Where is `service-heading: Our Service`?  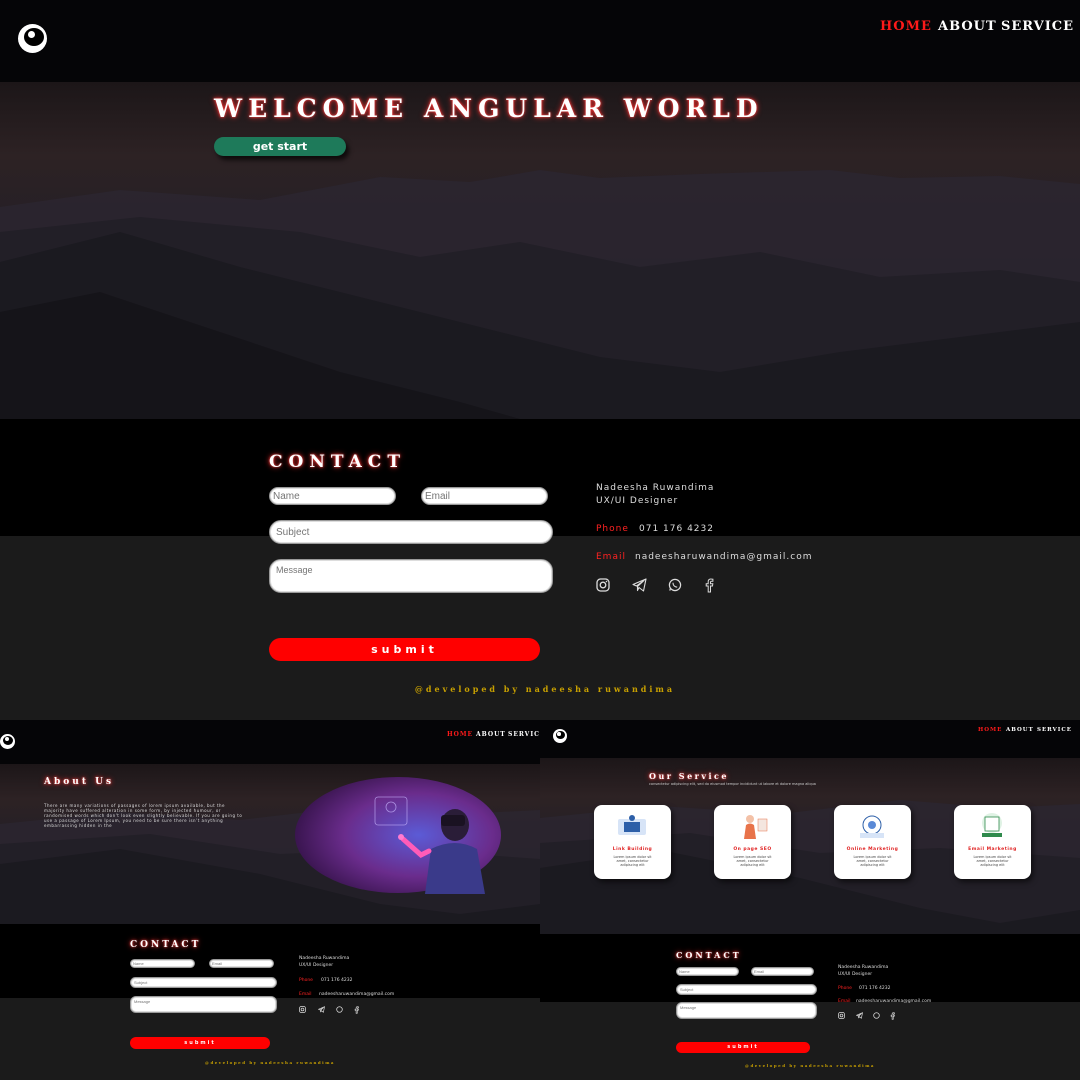
service-heading: Our Service is located at coordinates (689, 776).